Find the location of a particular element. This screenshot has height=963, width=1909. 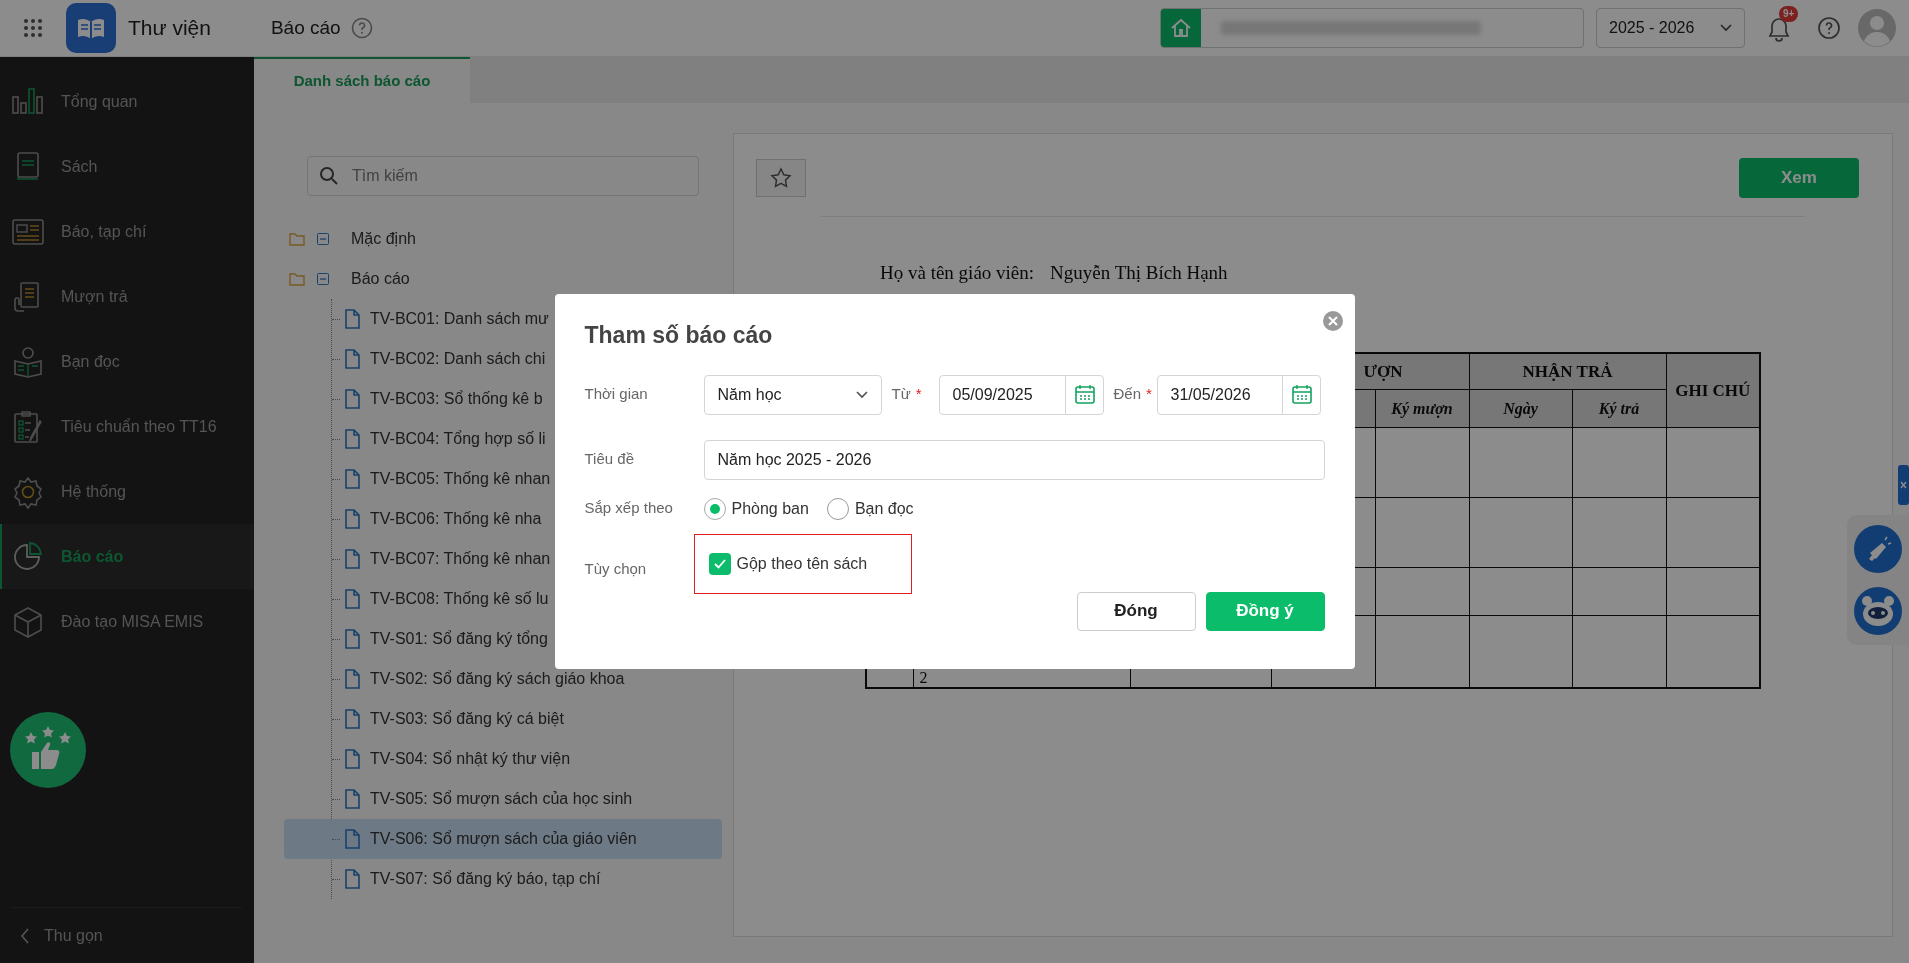

table-header: Ký mượn is located at coordinates (1422, 408).